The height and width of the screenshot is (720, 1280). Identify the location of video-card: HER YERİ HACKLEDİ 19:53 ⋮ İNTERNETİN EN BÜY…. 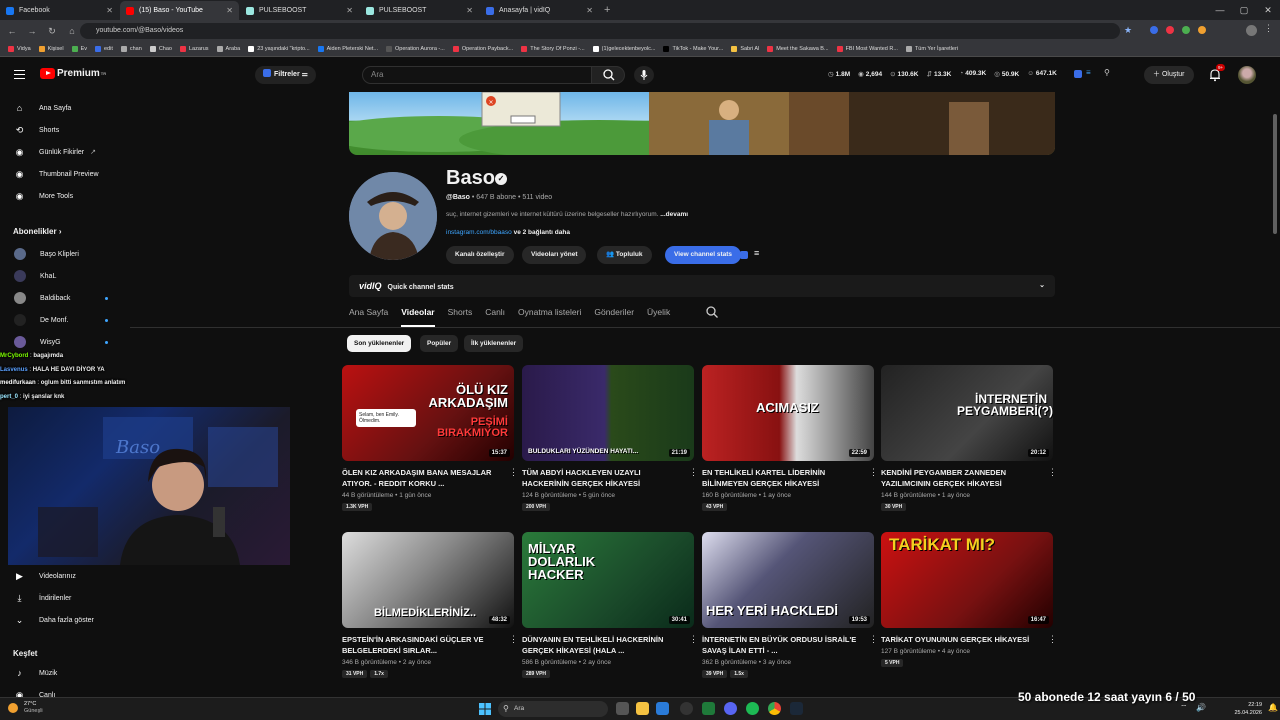
(790, 605).